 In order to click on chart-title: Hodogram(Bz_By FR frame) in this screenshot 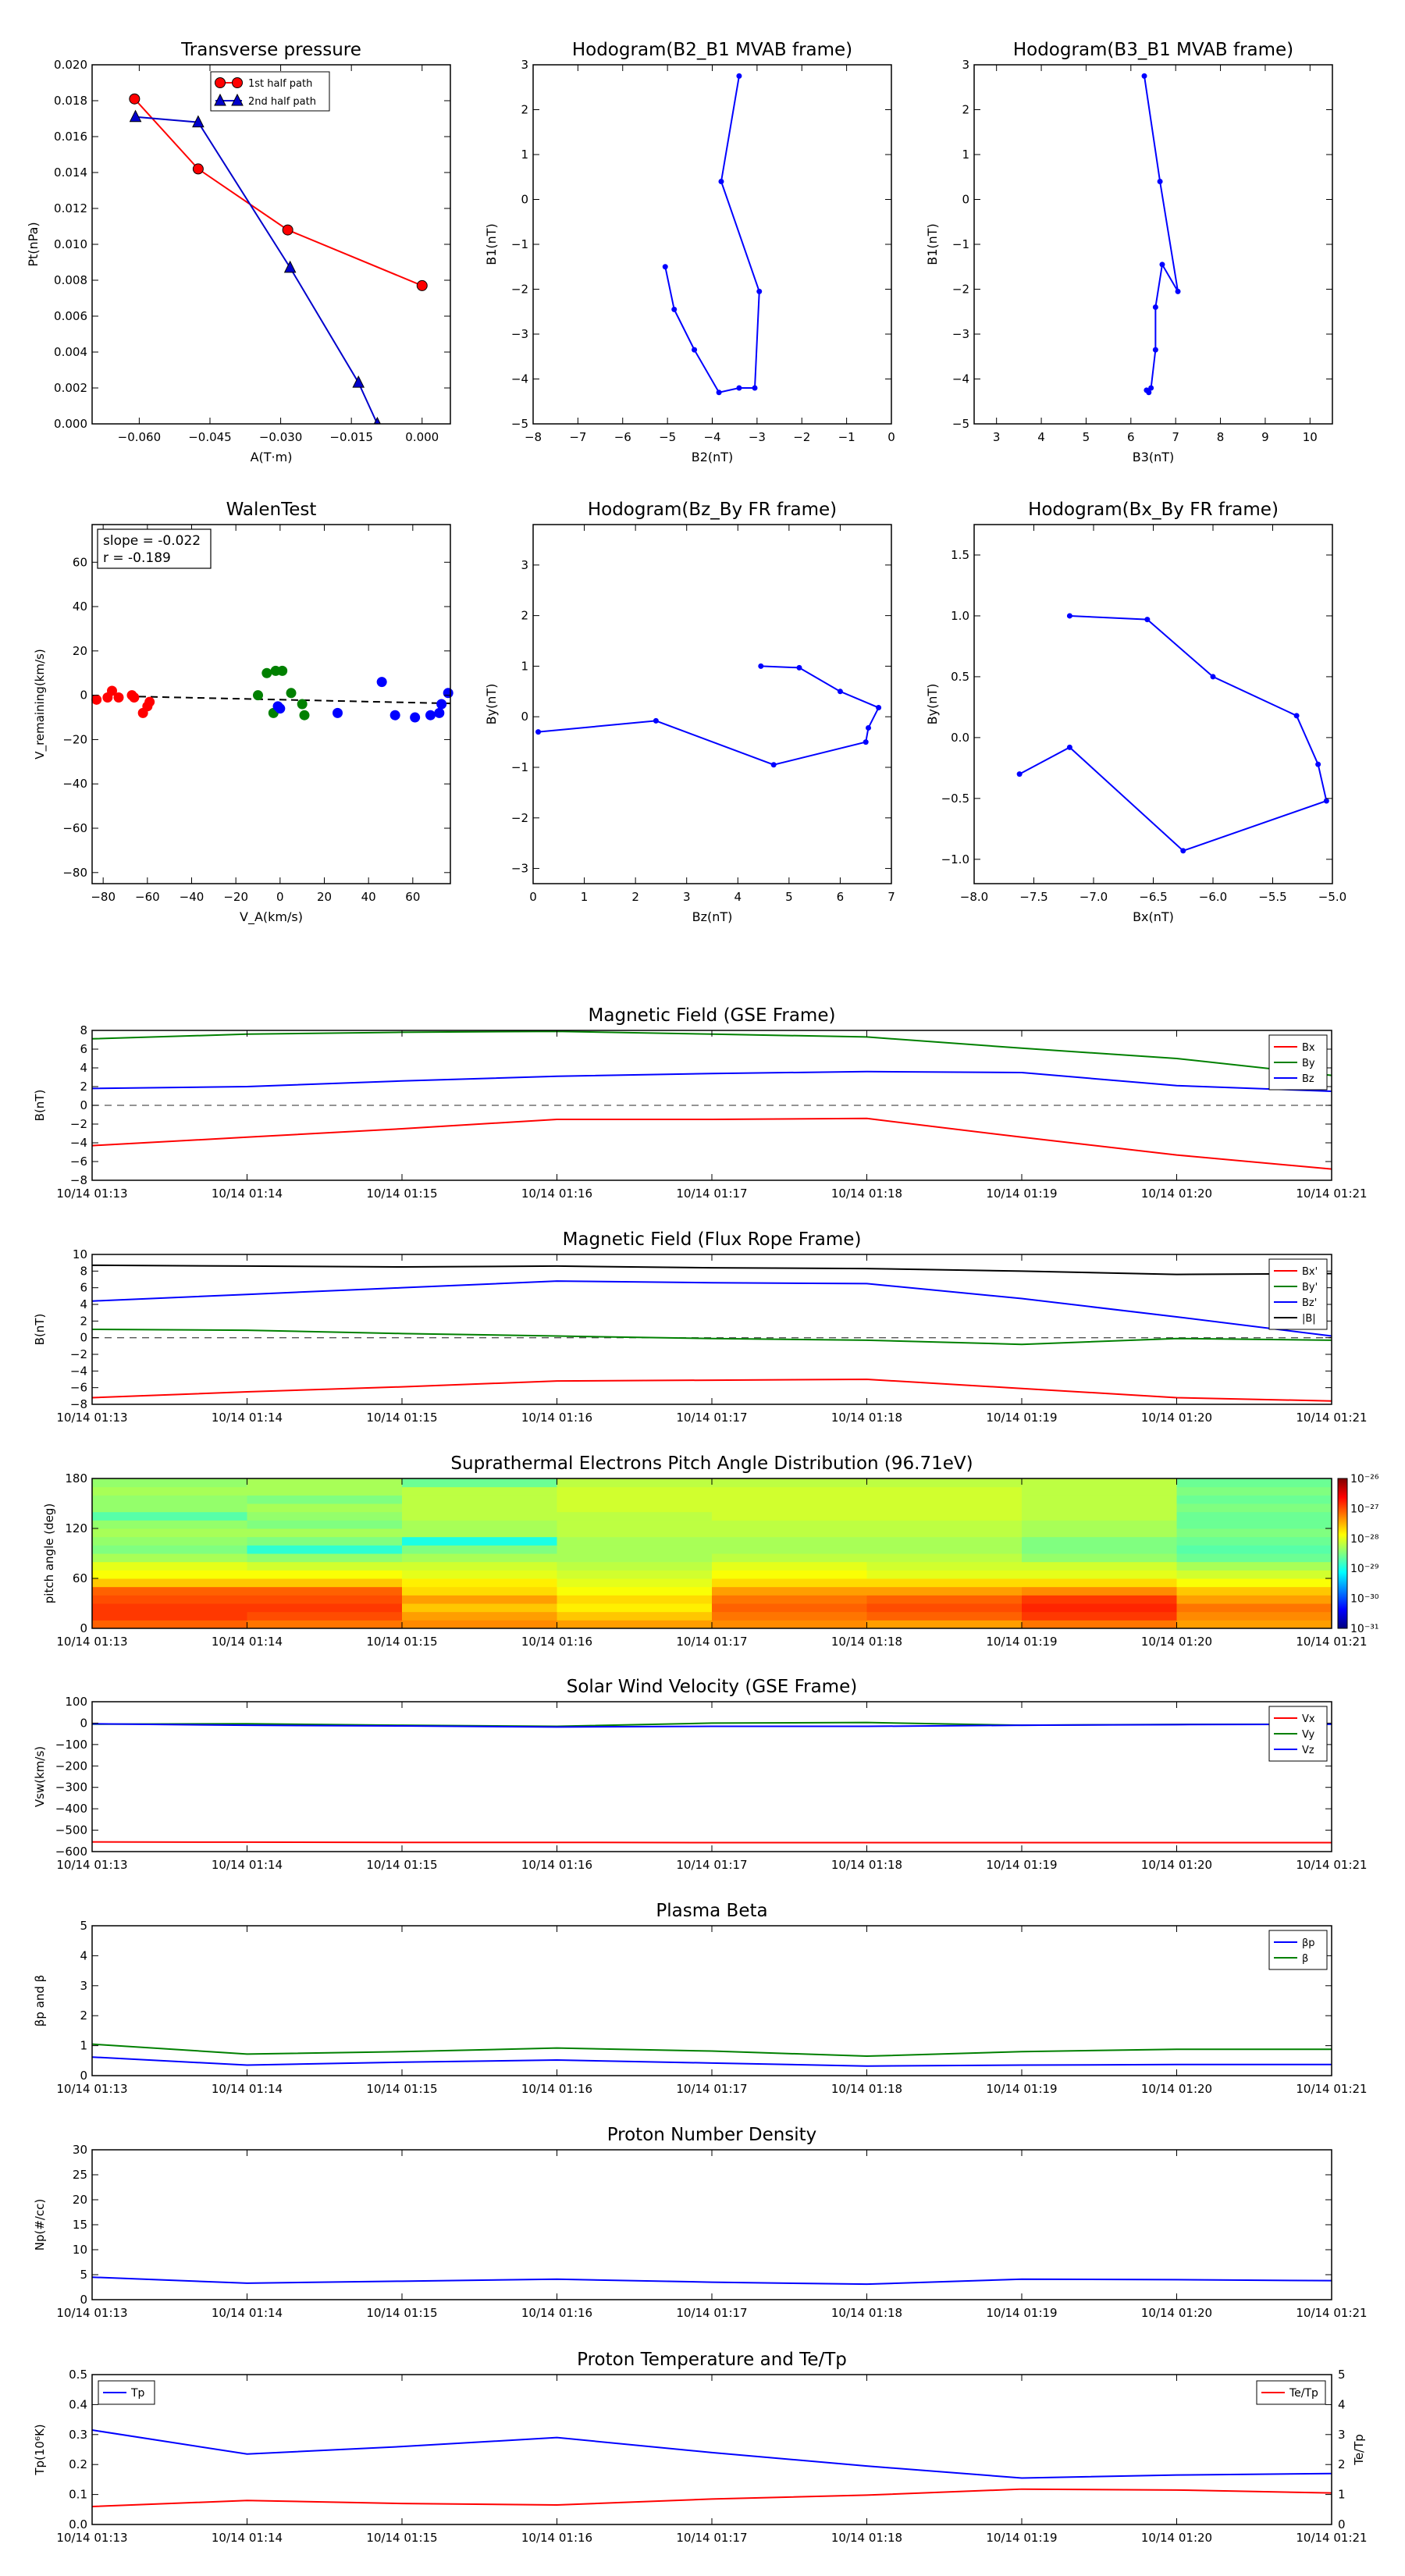, I will do `click(713, 510)`.